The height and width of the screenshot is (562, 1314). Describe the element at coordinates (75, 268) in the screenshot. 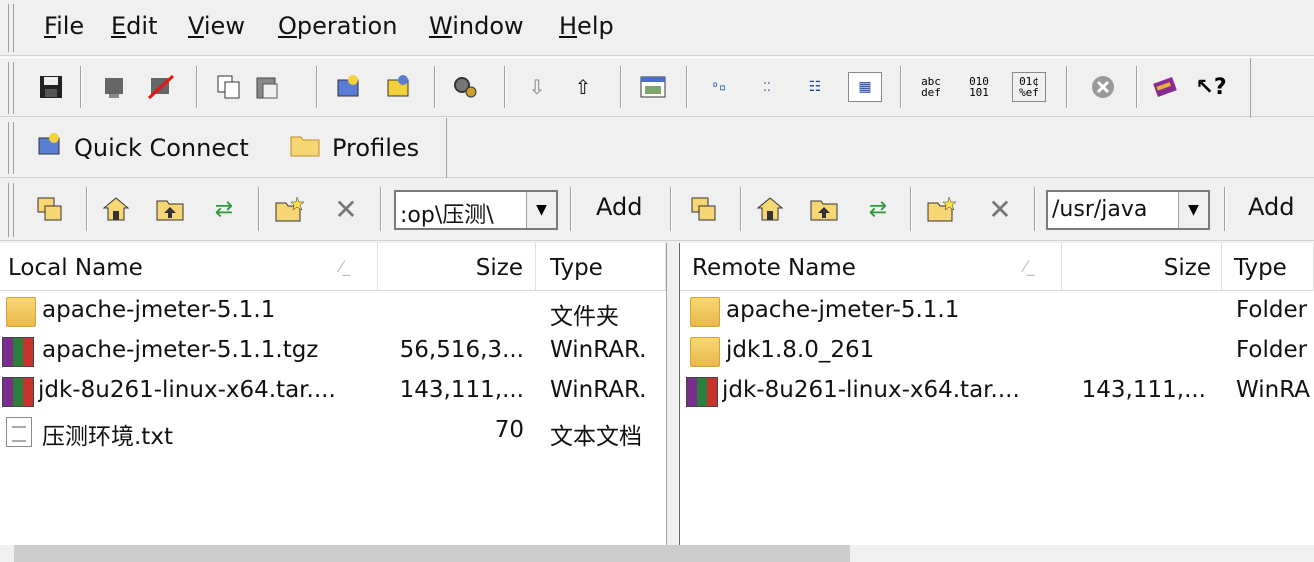

I see `local-name-column-label: Local Name` at that location.